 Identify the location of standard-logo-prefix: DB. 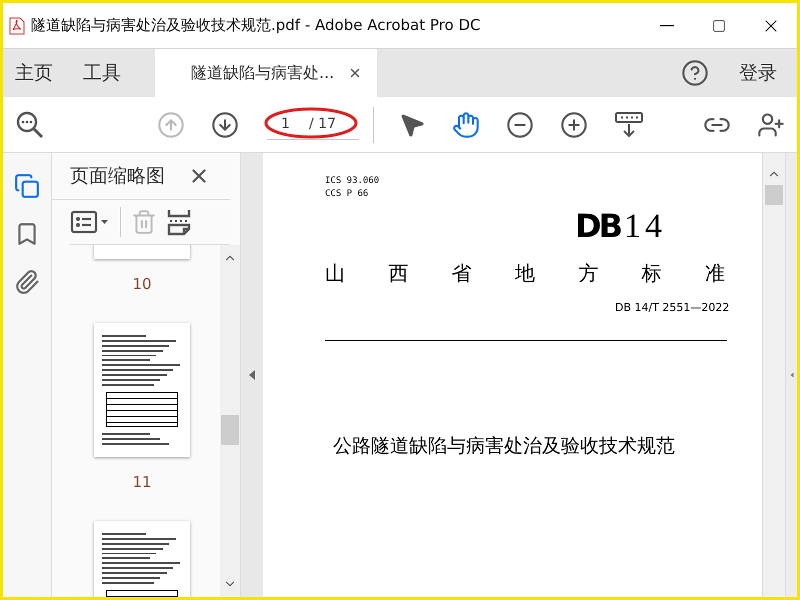
(597, 226).